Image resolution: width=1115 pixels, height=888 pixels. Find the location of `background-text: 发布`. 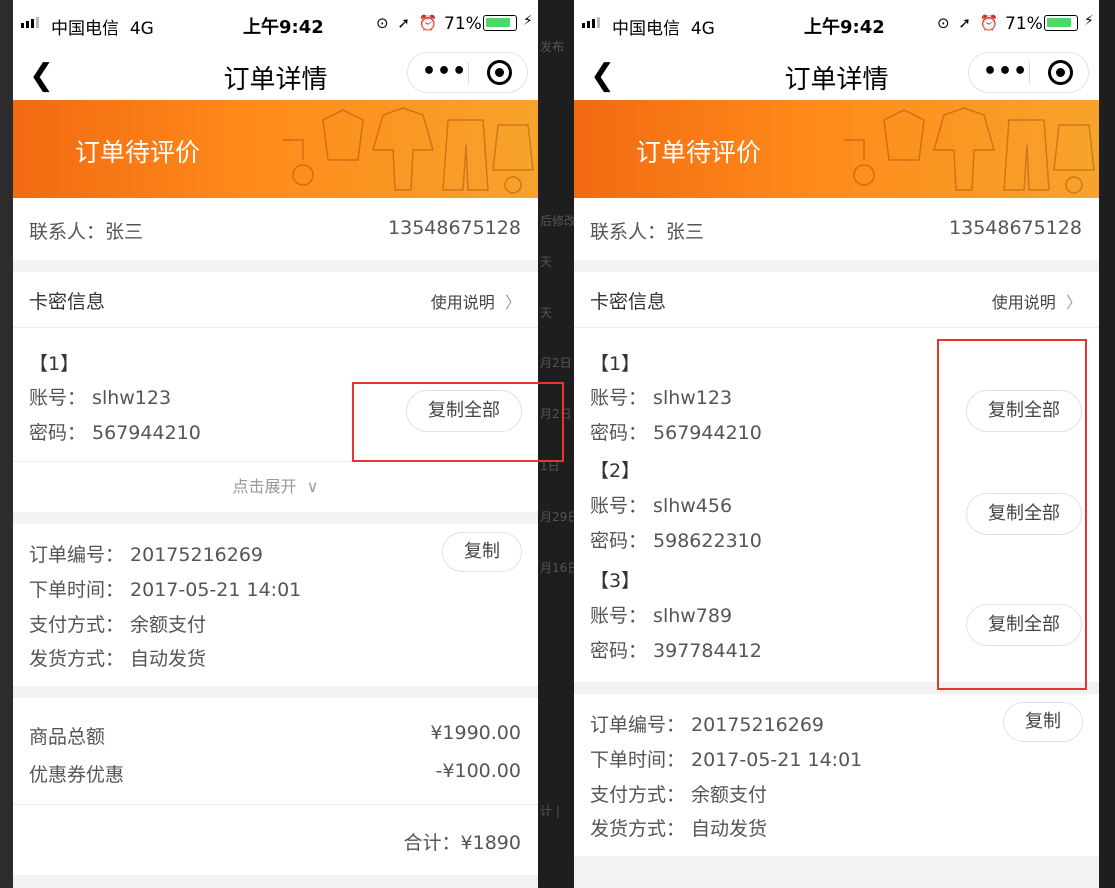

background-text: 发布 is located at coordinates (552, 47).